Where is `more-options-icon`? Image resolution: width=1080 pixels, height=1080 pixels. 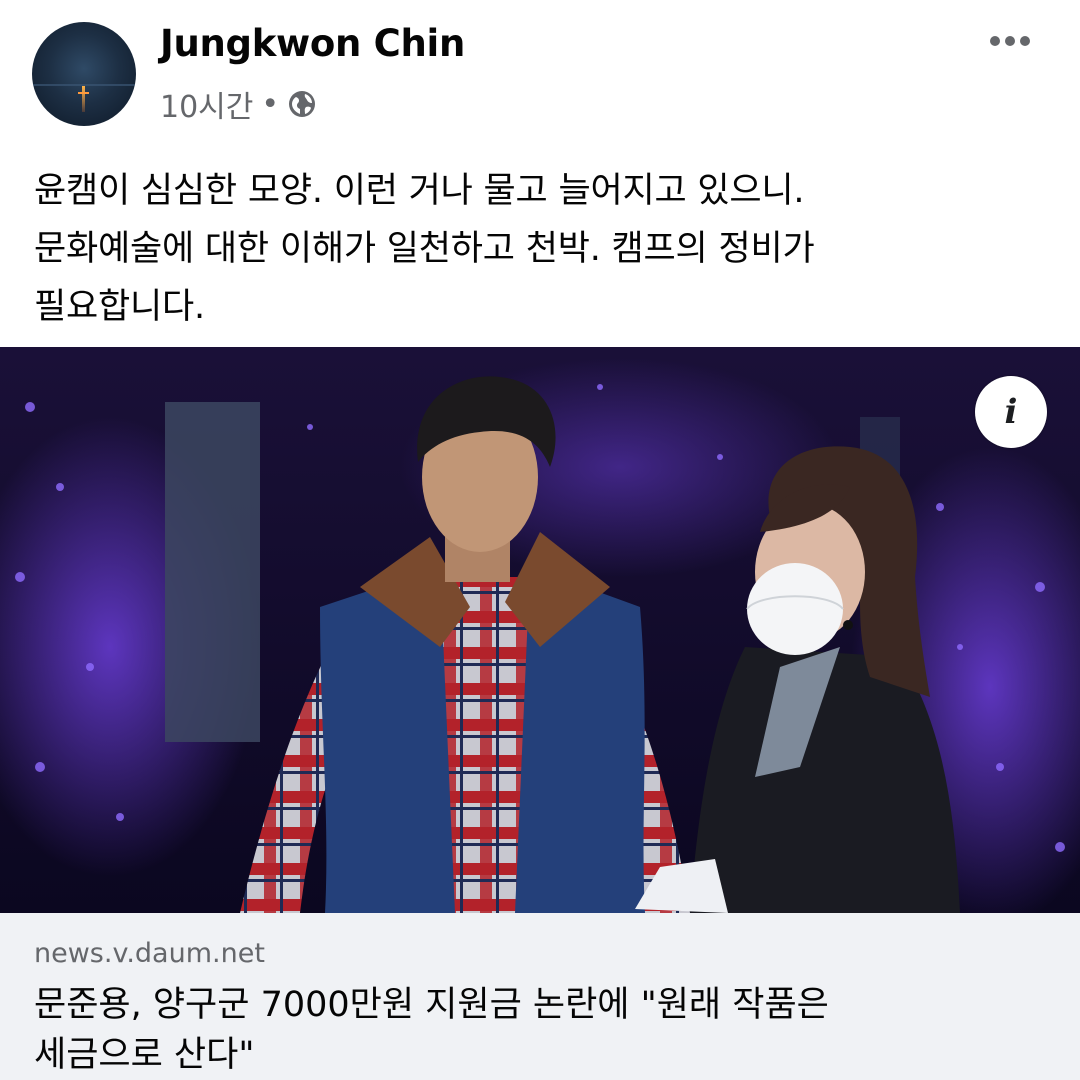 more-options-icon is located at coordinates (1010, 40).